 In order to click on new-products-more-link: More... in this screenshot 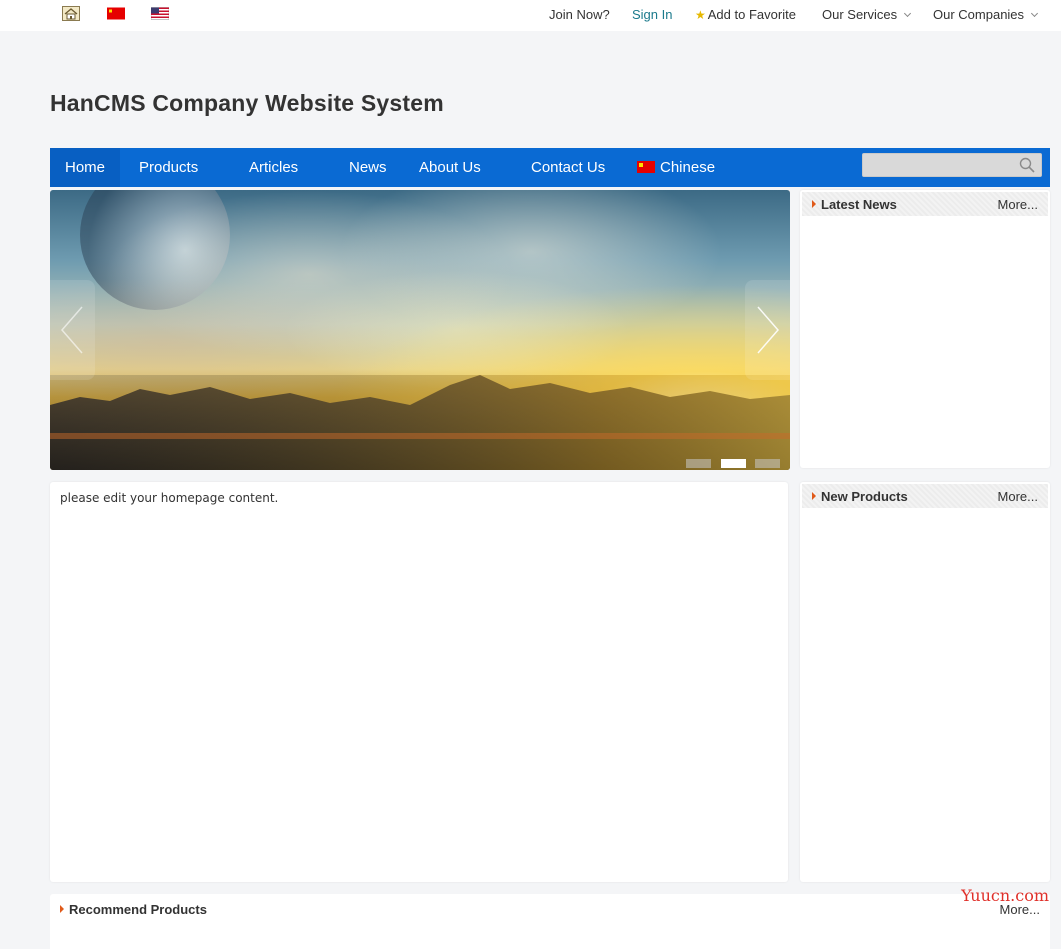, I will do `click(1018, 496)`.